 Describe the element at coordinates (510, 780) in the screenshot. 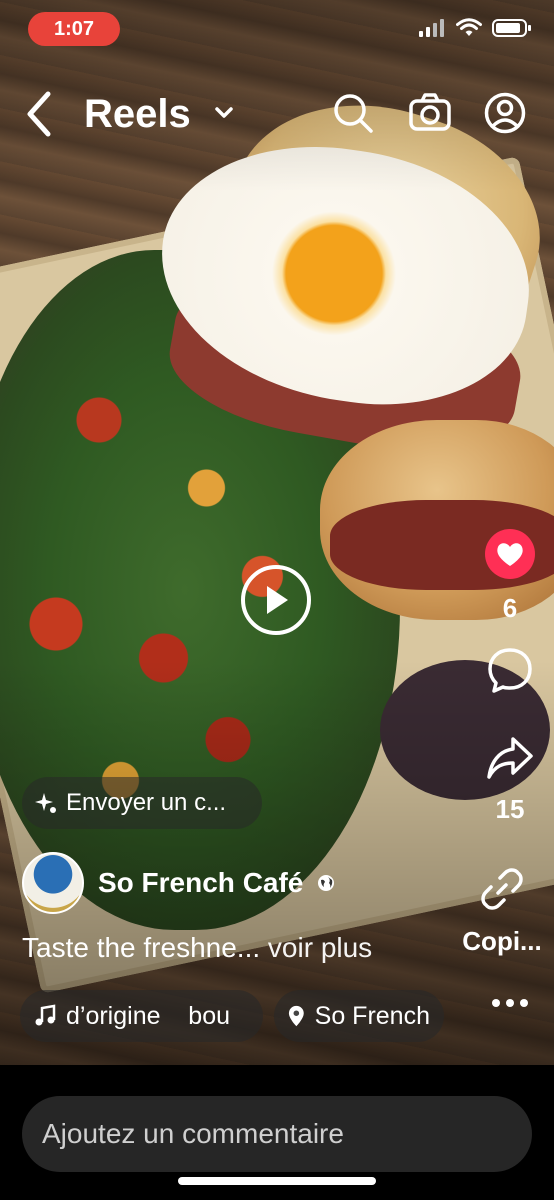

I see `share-button: 15` at that location.